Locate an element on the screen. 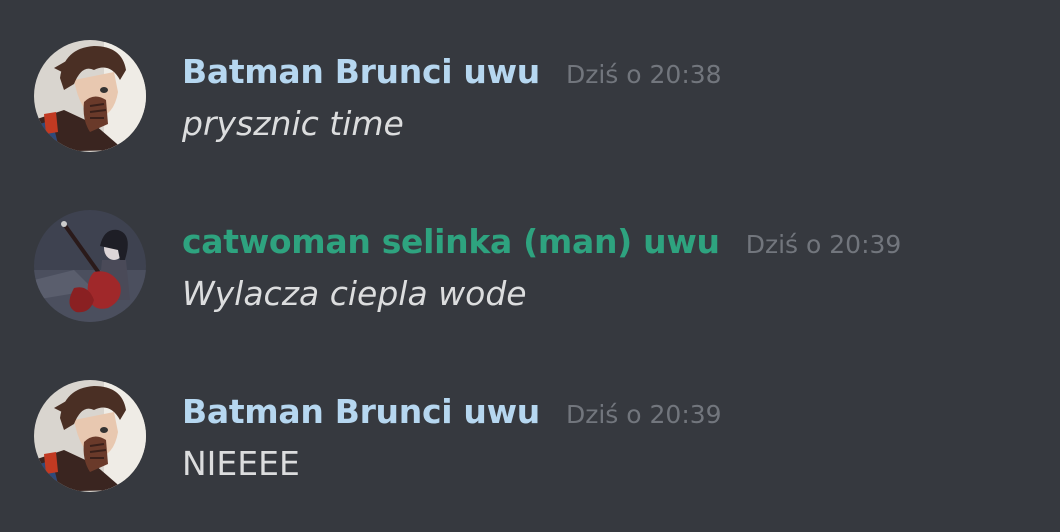 The image size is (1060, 532). message-header: catwoman selinka (man) uwu Dziś o 20:39 is located at coordinates (541, 241).